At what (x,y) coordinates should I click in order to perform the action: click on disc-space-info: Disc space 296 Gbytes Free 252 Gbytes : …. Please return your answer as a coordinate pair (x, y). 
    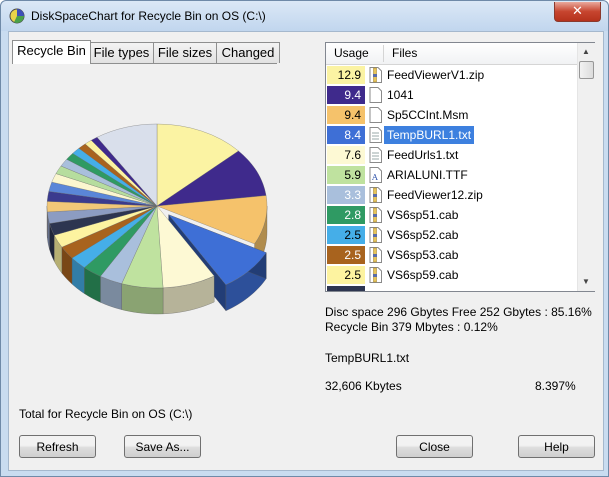
    Looking at the image, I should click on (458, 312).